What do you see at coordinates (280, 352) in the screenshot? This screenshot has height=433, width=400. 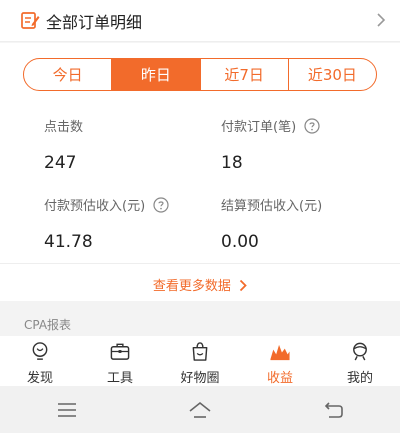 I see `chart-icon` at bounding box center [280, 352].